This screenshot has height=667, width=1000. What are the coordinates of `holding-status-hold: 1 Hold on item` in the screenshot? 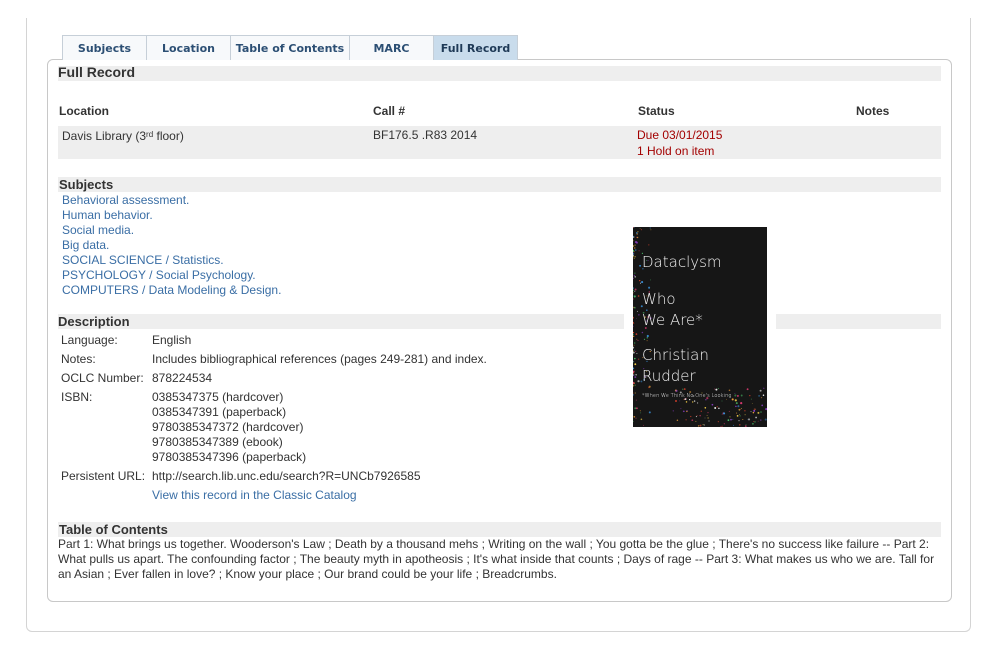 It's located at (676, 151).